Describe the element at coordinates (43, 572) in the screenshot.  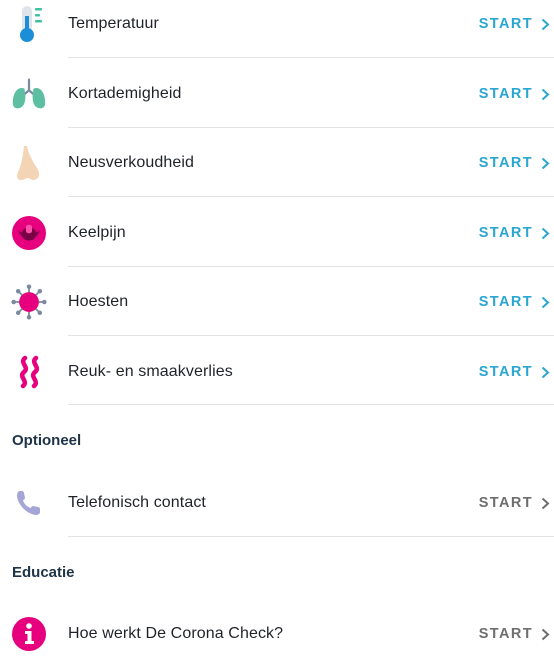
I see `section-title-educatie: Educatie` at that location.